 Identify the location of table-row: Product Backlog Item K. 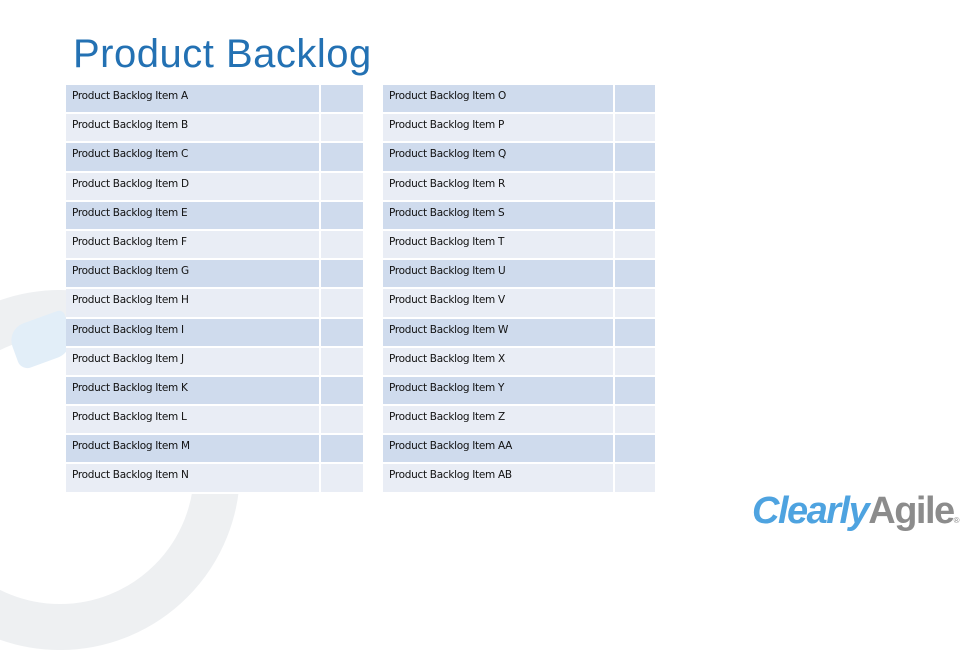
(214, 391).